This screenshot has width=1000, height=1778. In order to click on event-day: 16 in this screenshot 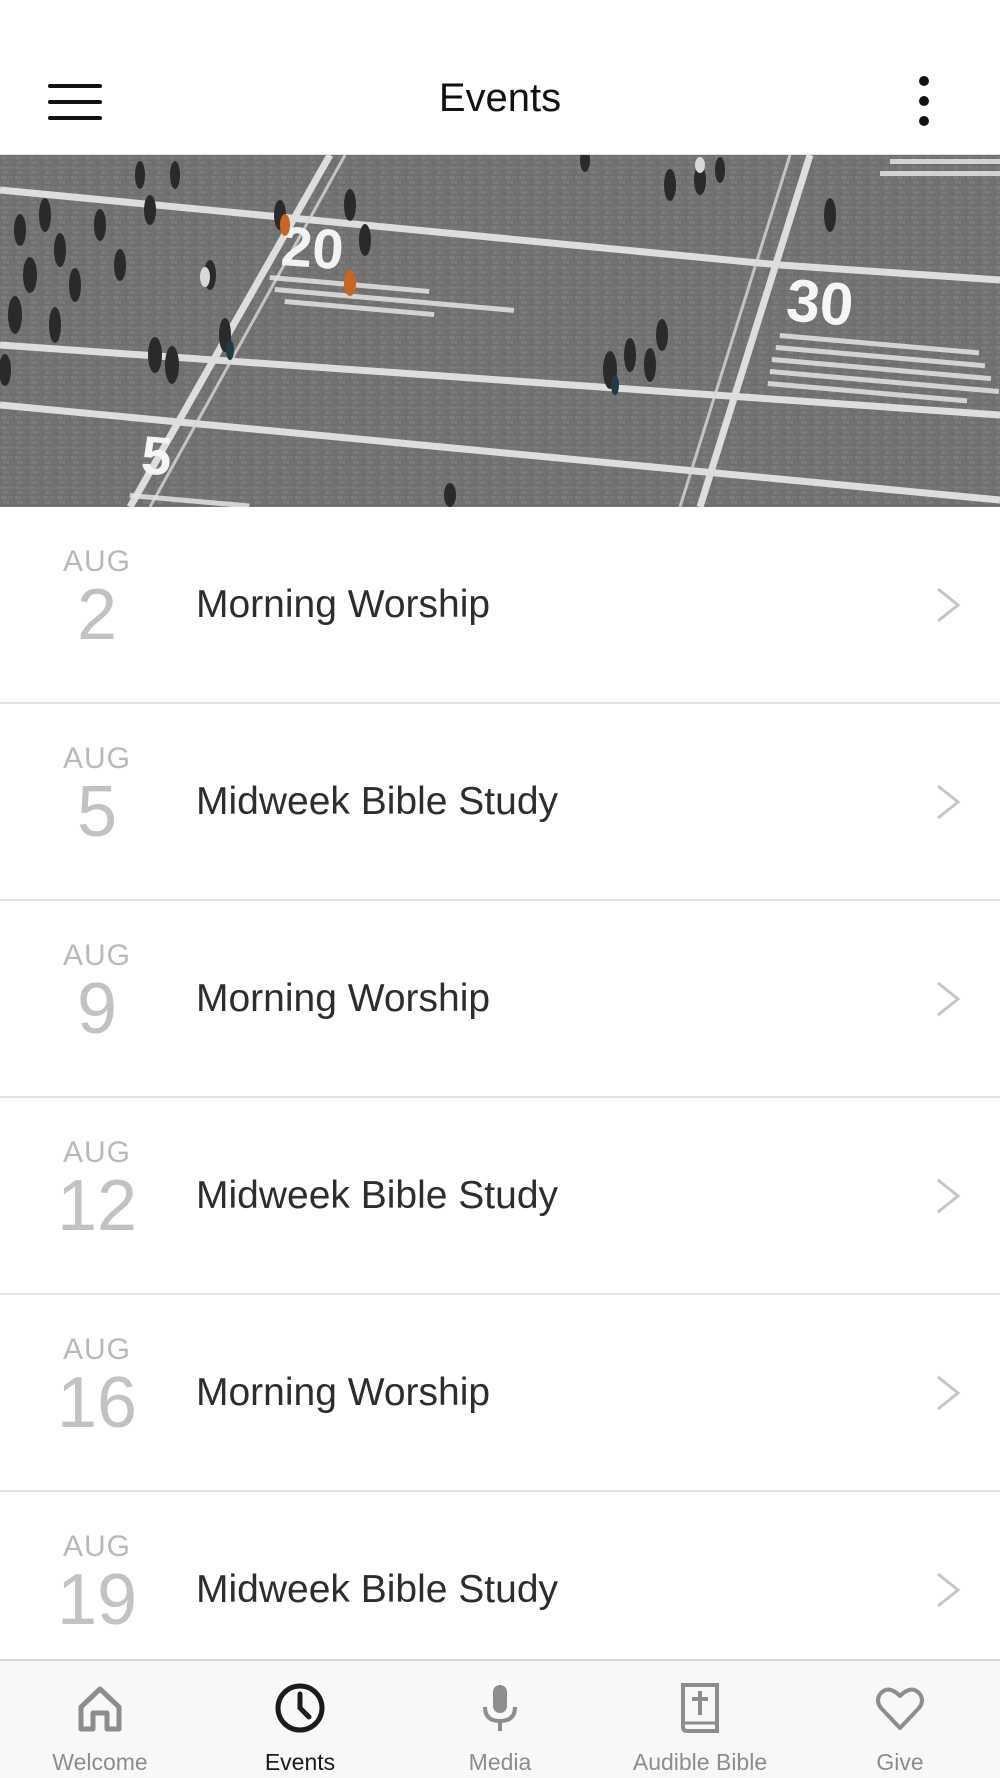, I will do `click(97, 1403)`.